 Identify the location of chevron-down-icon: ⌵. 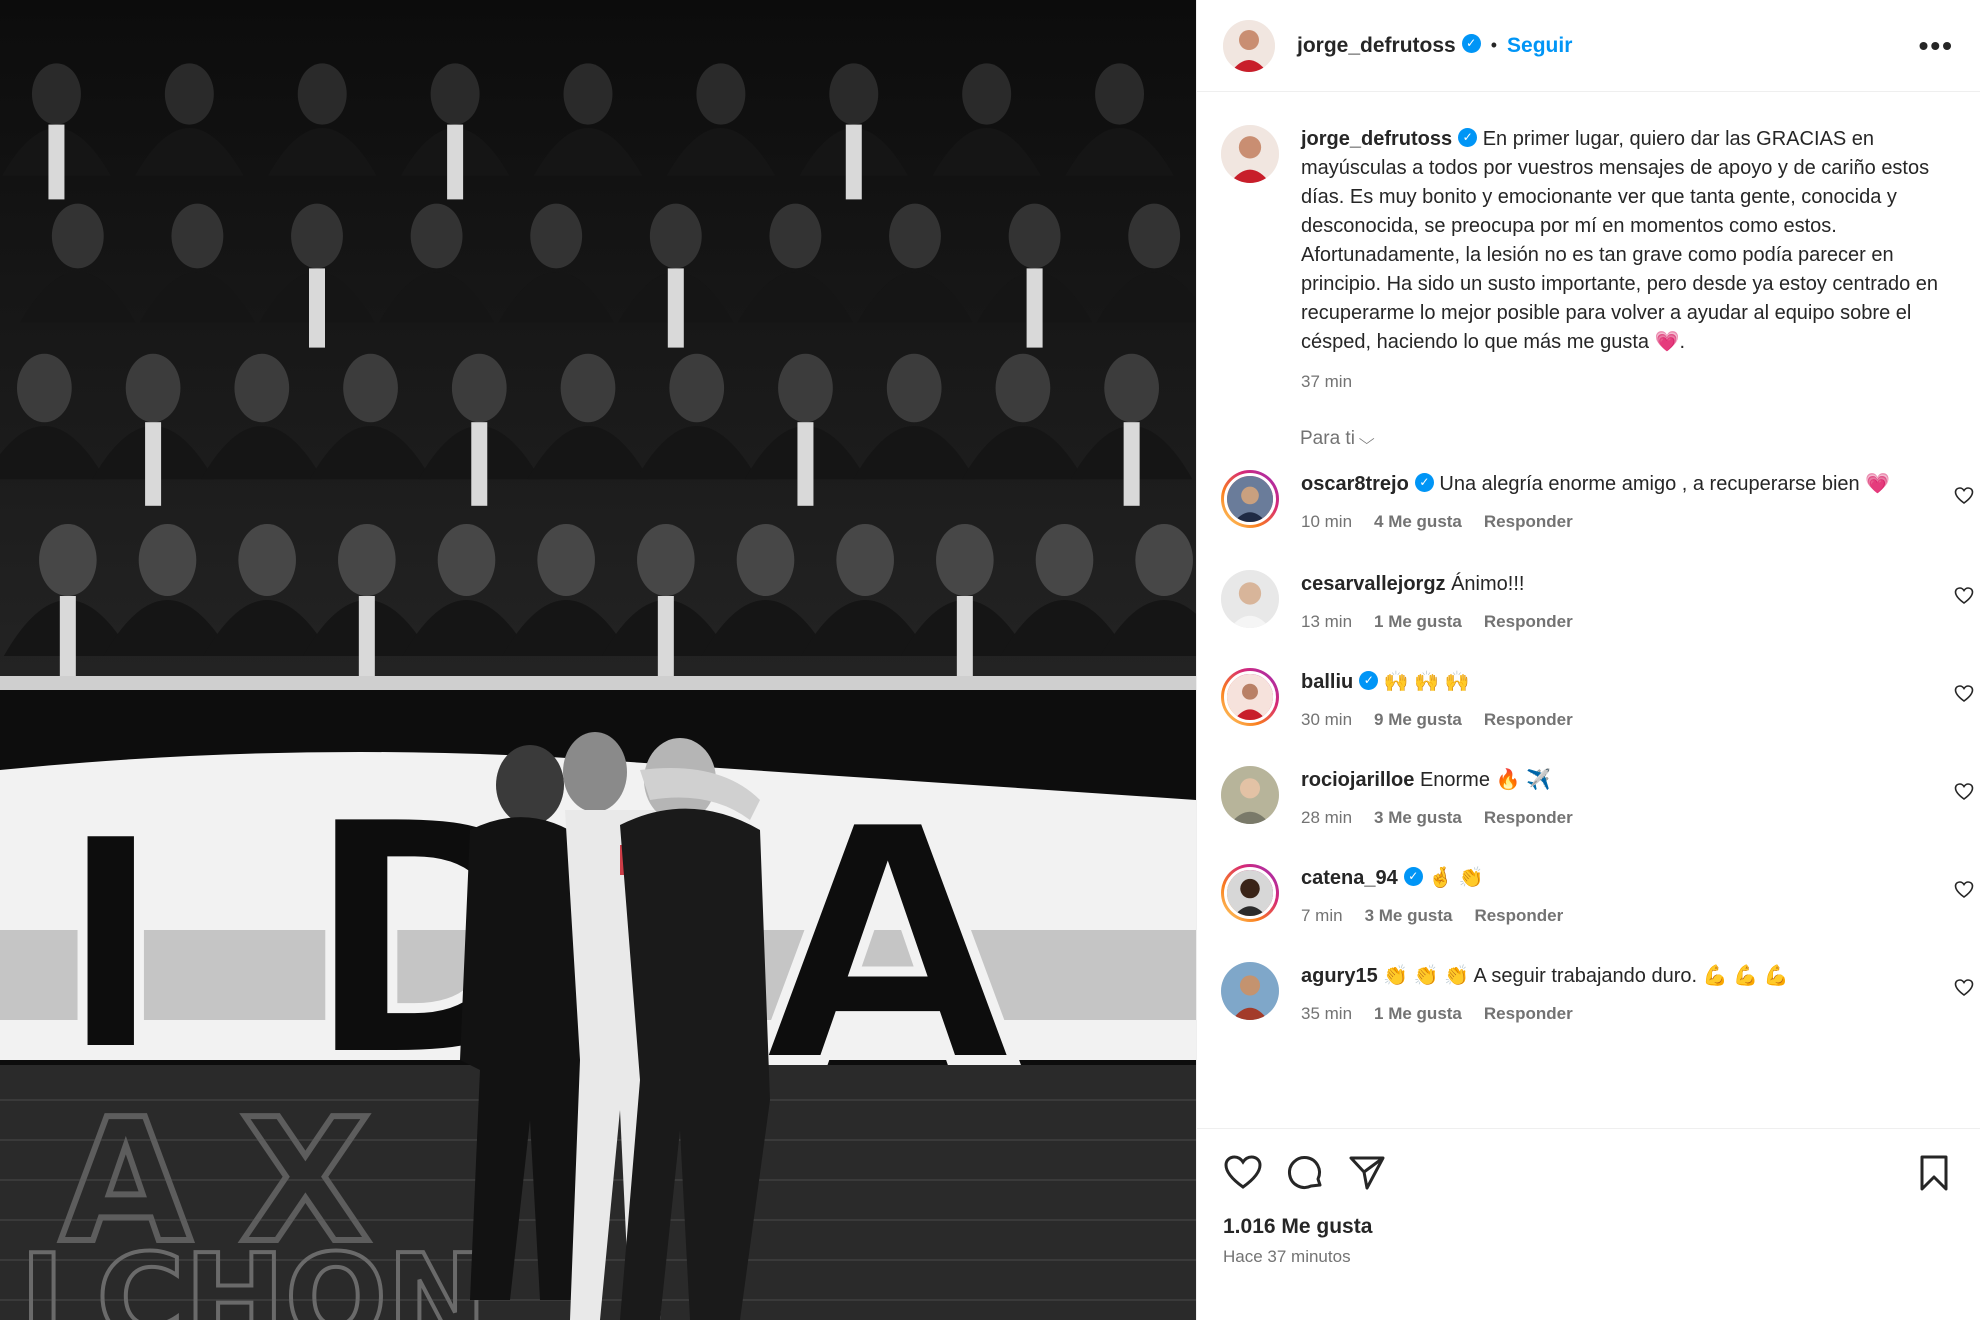
(1366, 439).